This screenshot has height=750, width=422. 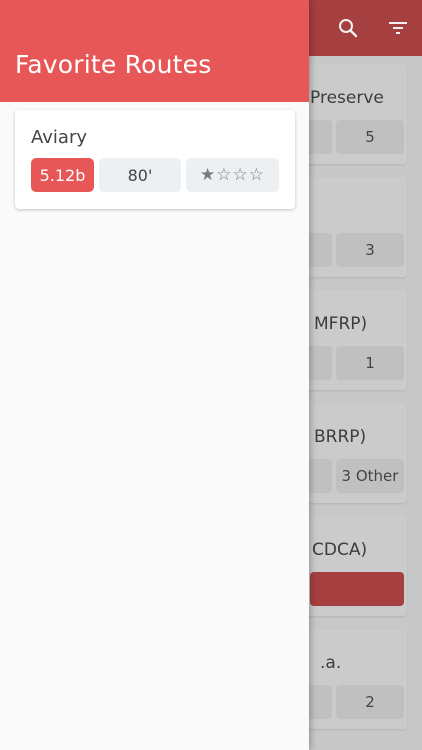 What do you see at coordinates (331, 663) in the screenshot?
I see `area-title: .a.` at bounding box center [331, 663].